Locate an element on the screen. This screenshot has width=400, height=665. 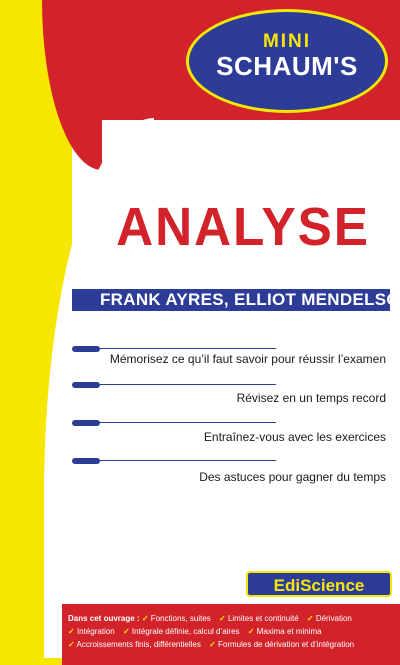
logo-schaums-text: SCHAUM'S is located at coordinates (287, 66).